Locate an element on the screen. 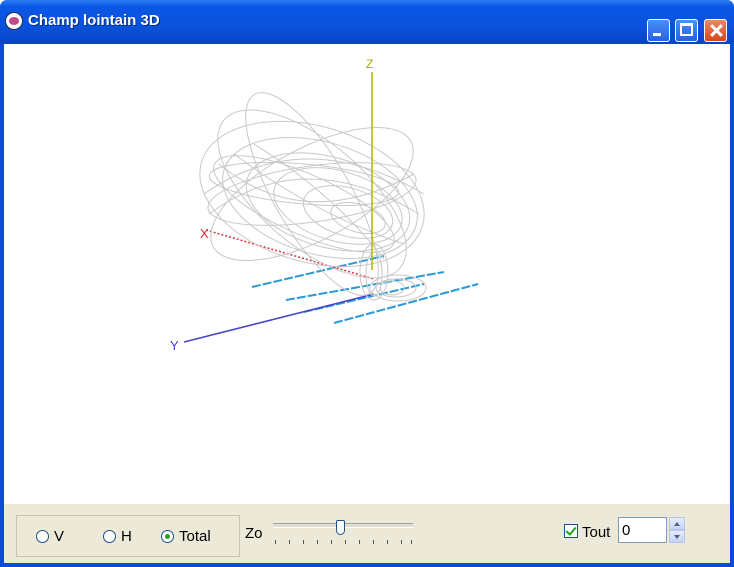 This screenshot has width=734, height=567. radio-selected-dot is located at coordinates (167, 536).